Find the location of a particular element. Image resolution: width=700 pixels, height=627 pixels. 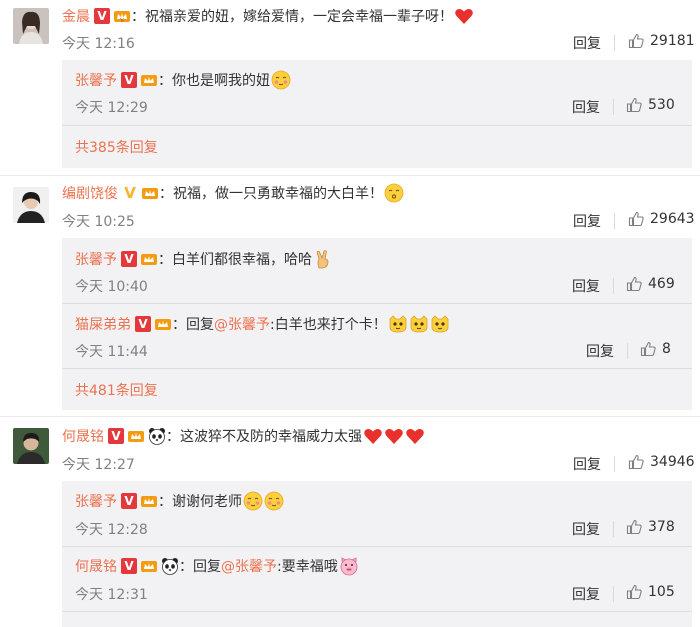

reply-item: 张馨予 V ： 白羊们都很幸福，哈哈 is located at coordinates (204, 259).